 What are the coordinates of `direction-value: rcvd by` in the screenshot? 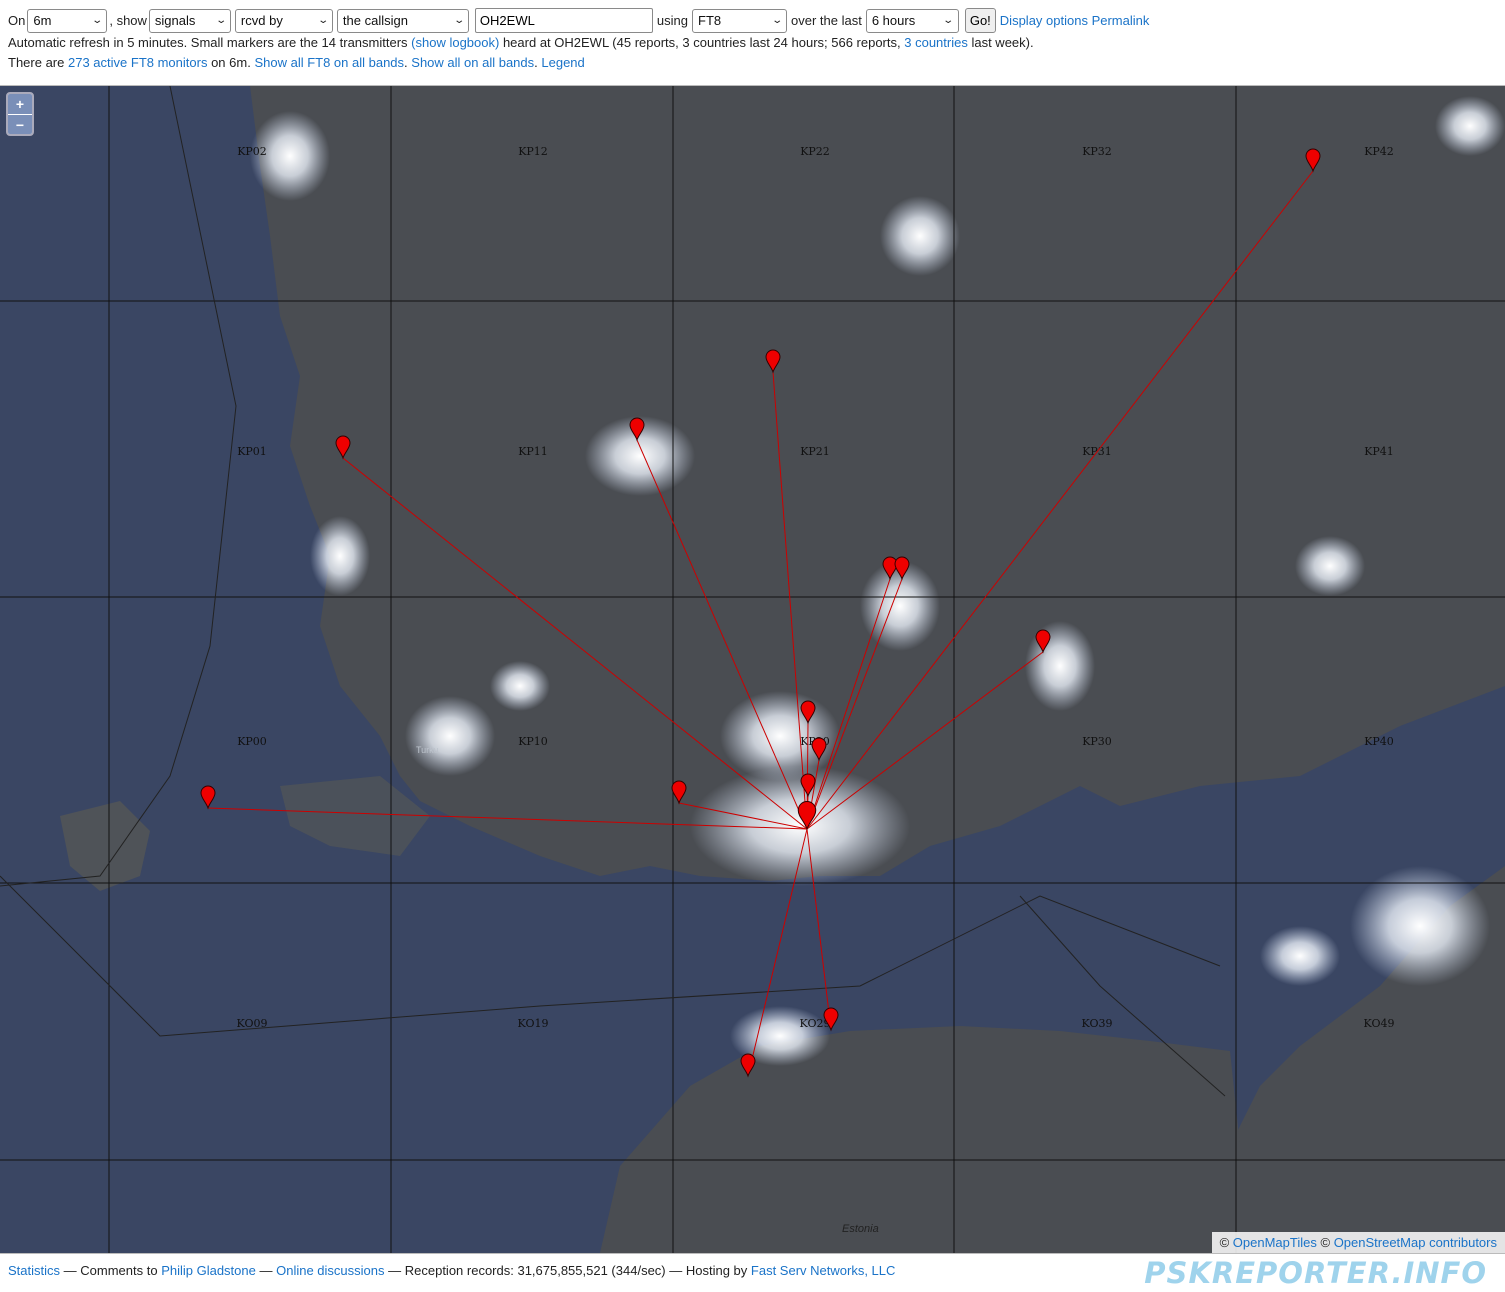 It's located at (261, 20).